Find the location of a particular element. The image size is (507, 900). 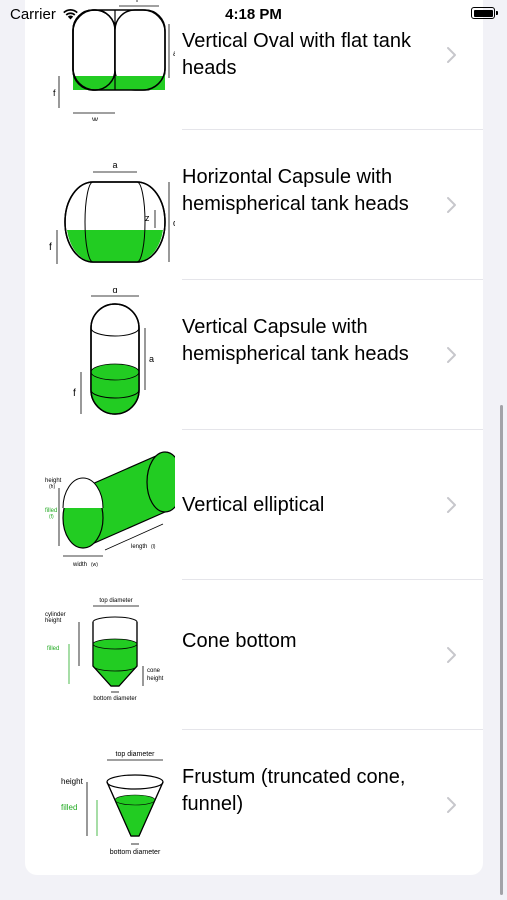

vertical-capsule-tank-icon: d a f is located at coordinates (113, 351).